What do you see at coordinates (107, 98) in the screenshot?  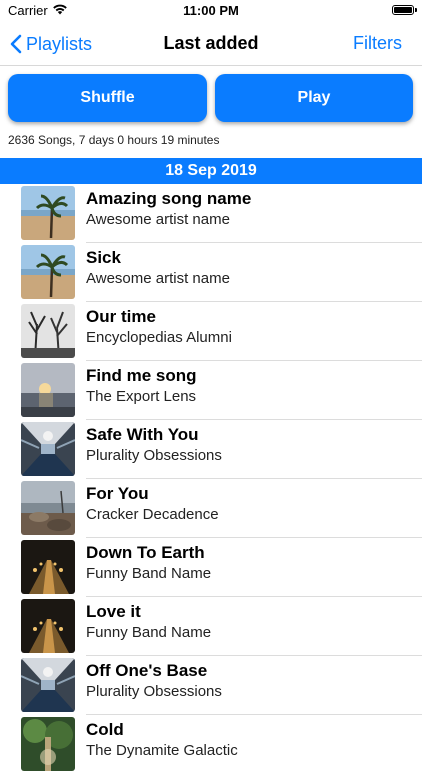 I see `shuffle-button: Shuffle` at bounding box center [107, 98].